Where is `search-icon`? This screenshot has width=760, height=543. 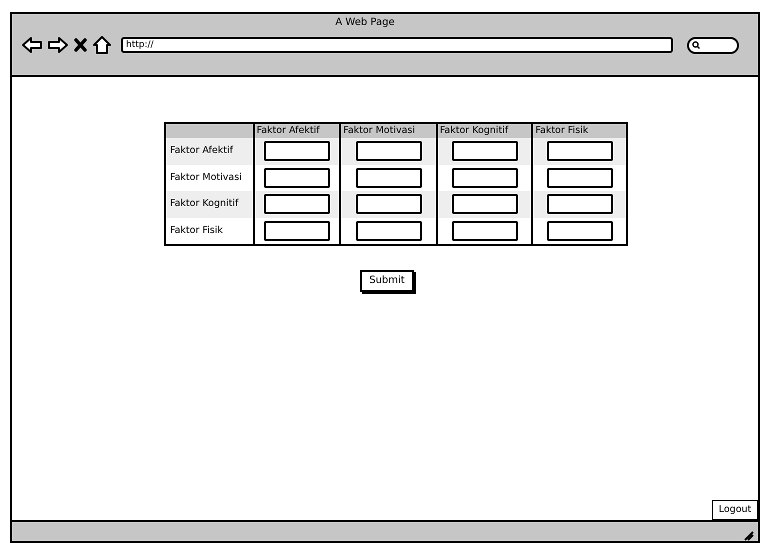
search-icon is located at coordinates (696, 45).